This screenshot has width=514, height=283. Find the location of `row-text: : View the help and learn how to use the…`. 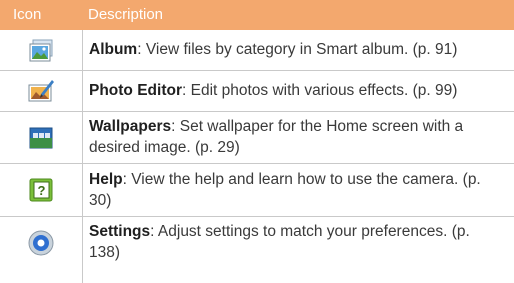

row-text: : View the help and learn how to use the… is located at coordinates (285, 190).